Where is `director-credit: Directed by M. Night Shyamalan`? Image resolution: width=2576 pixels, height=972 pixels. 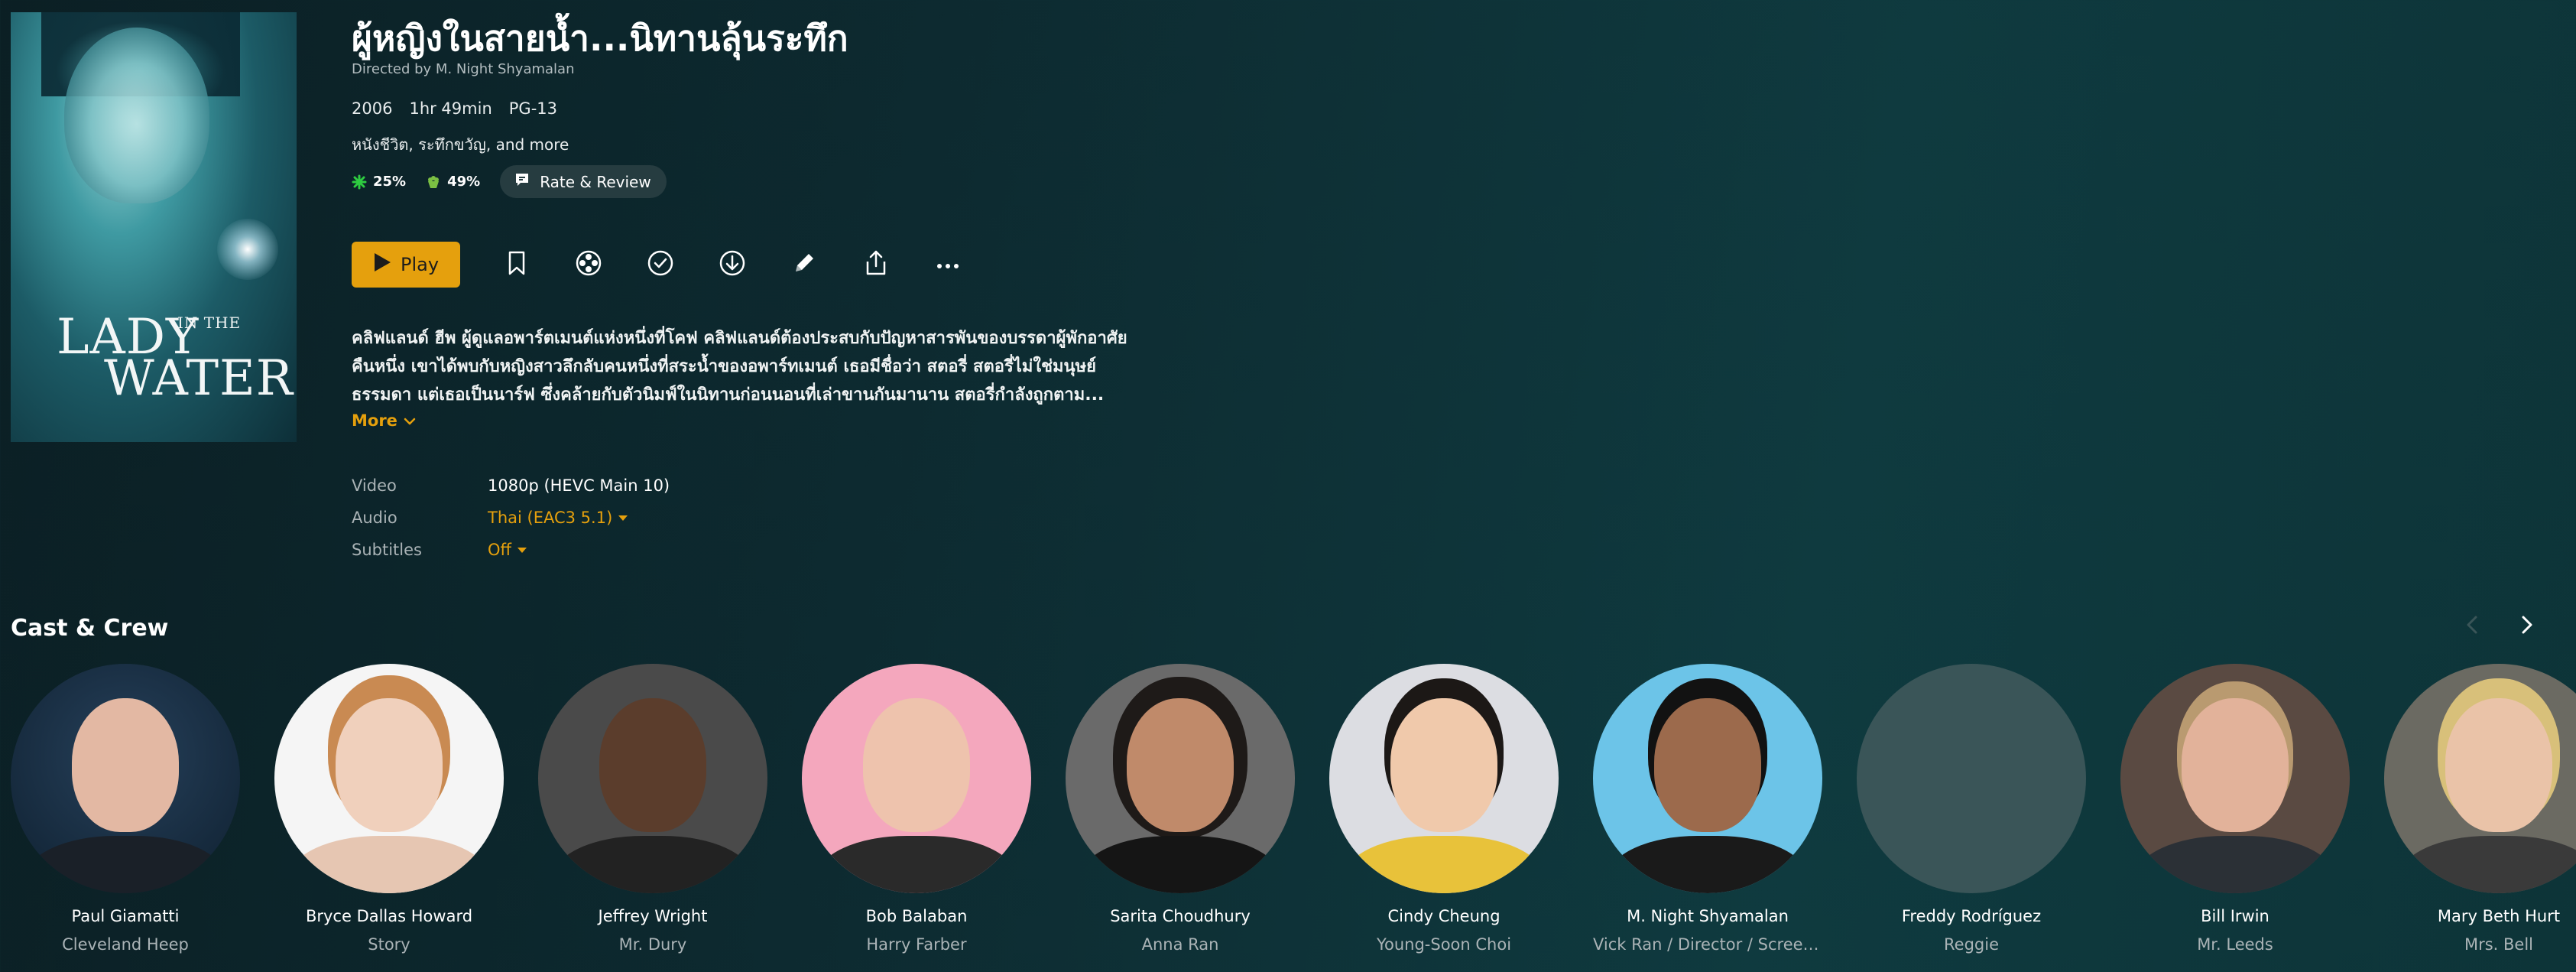 director-credit: Directed by M. Night Shyamalan is located at coordinates (463, 69).